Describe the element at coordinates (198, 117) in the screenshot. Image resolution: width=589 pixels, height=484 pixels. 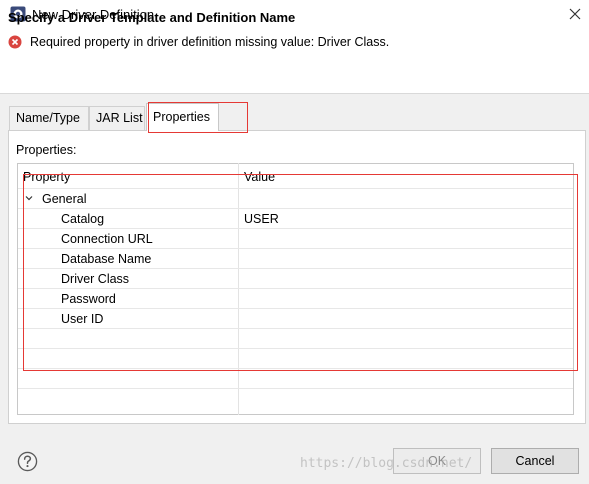
I see `tab-annotation-box` at that location.